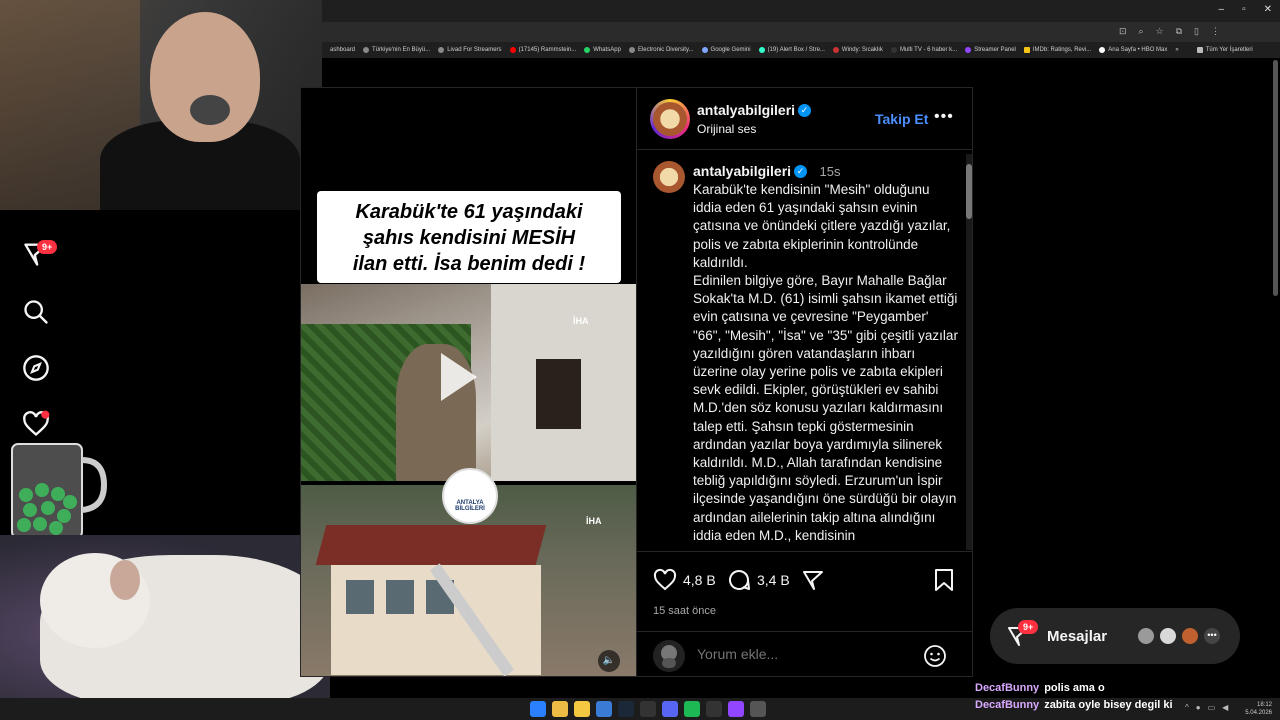 The image size is (1280, 720). Describe the element at coordinates (360, 597) in the screenshot. I see `house-window` at that location.